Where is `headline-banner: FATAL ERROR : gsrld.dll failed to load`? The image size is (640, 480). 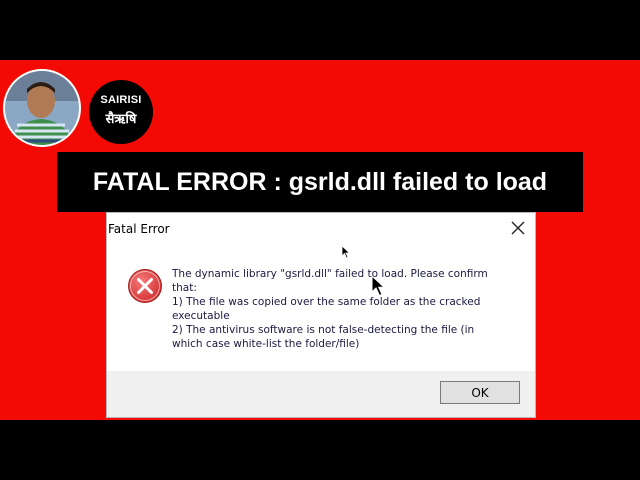
headline-banner: FATAL ERROR : gsrld.dll failed to load is located at coordinates (320, 182).